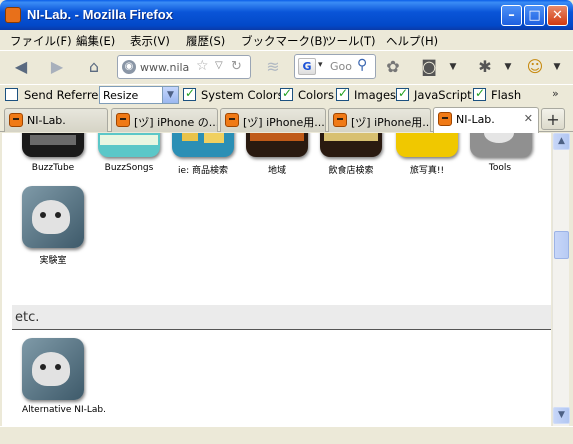 The image size is (573, 444). I want to click on search-engine-dropdown-icon: ▾, so click(320, 65).